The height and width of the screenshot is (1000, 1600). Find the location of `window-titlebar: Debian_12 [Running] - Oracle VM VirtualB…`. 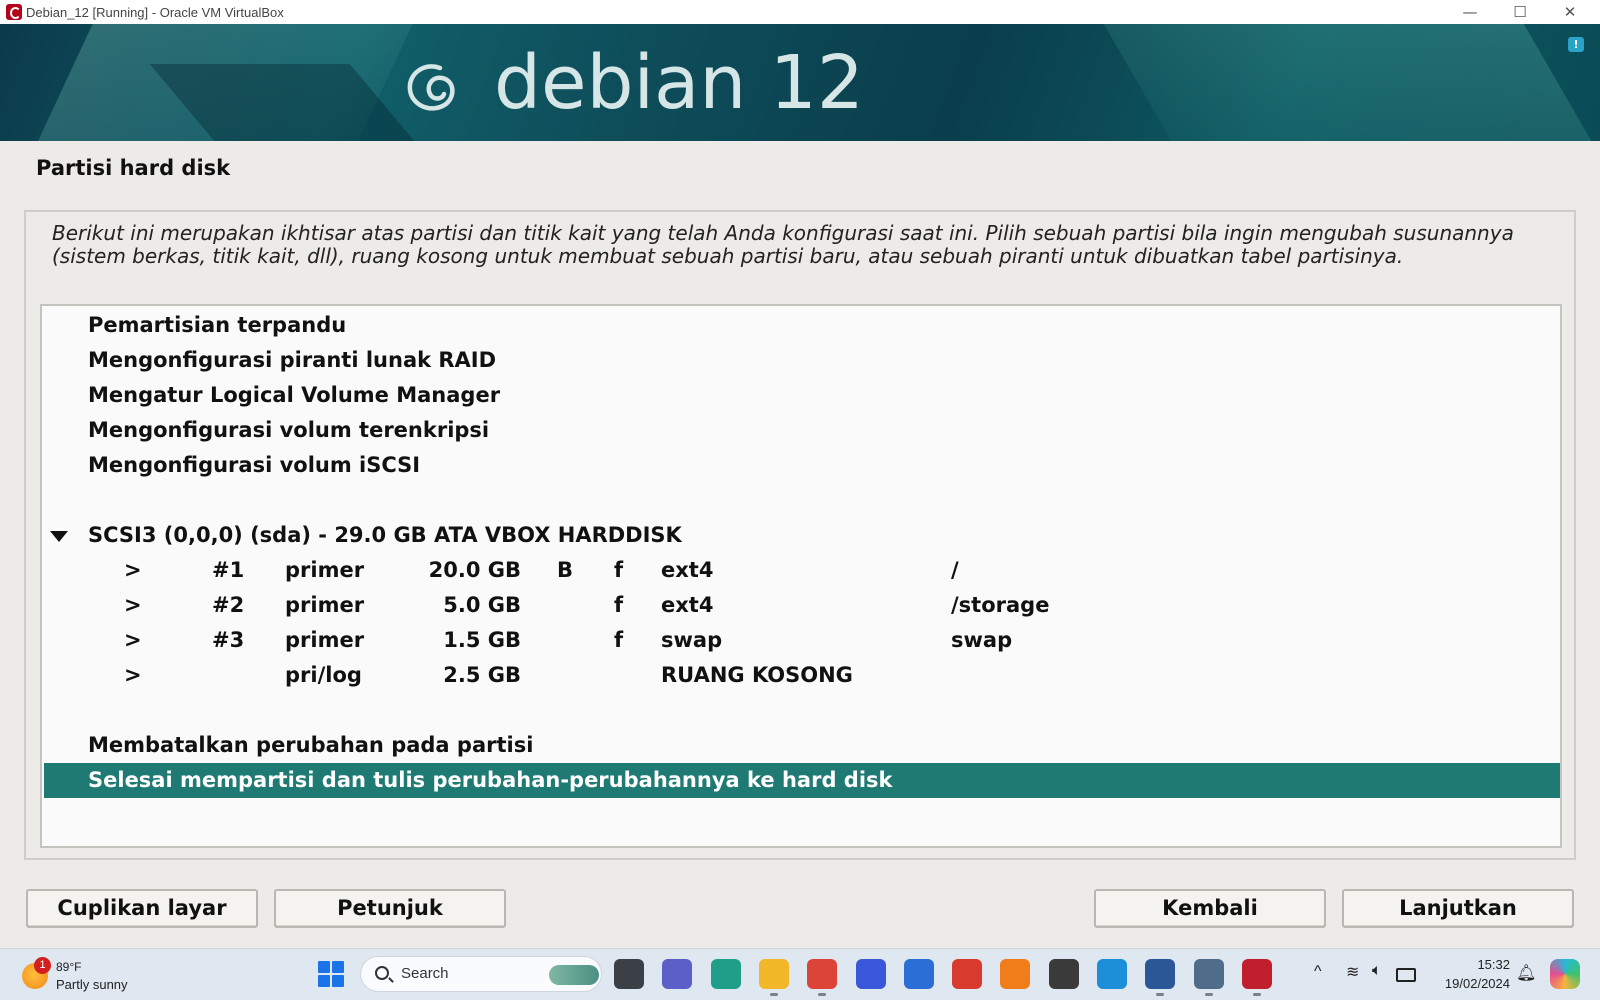

window-titlebar: Debian_12 [Running] - Oracle VM VirtualB… is located at coordinates (800, 12).